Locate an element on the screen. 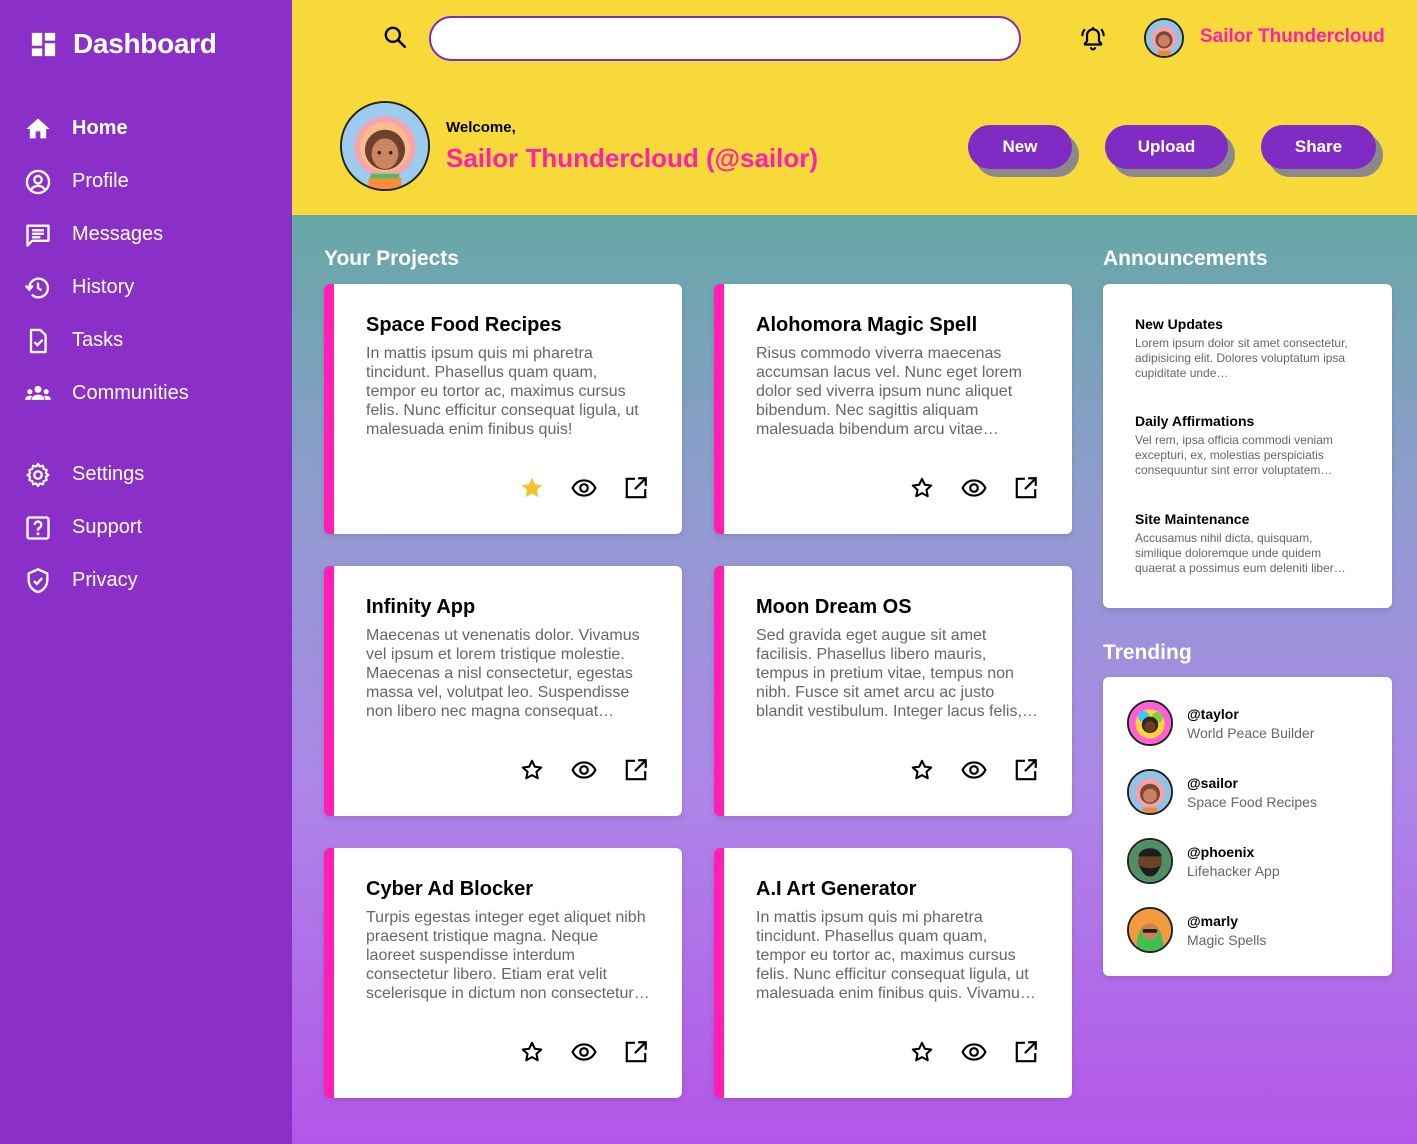 This screenshot has height=1144, width=1417. profile-avatar is located at coordinates (385, 146).